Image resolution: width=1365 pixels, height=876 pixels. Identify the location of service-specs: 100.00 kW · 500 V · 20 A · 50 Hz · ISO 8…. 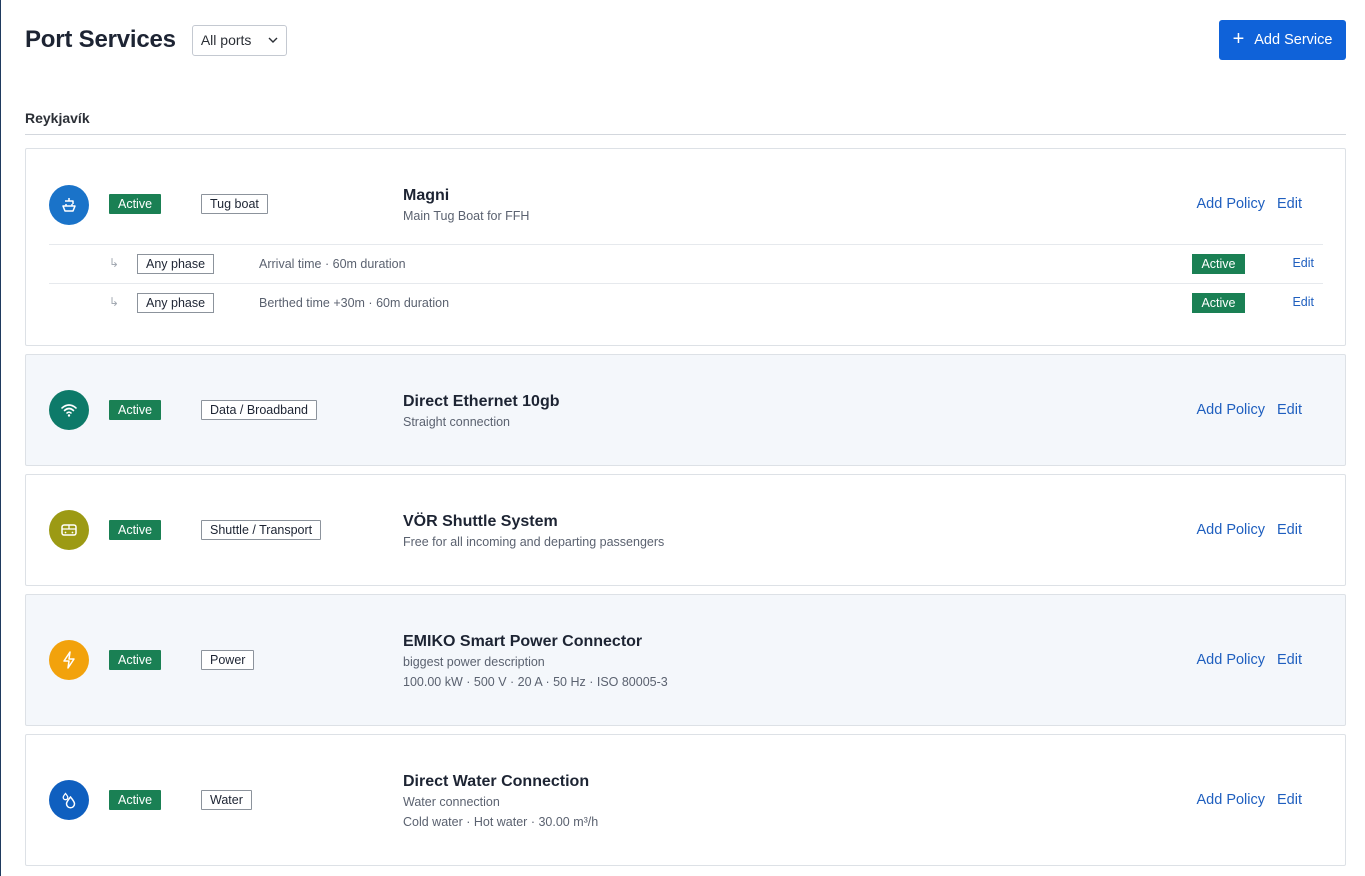
(535, 682).